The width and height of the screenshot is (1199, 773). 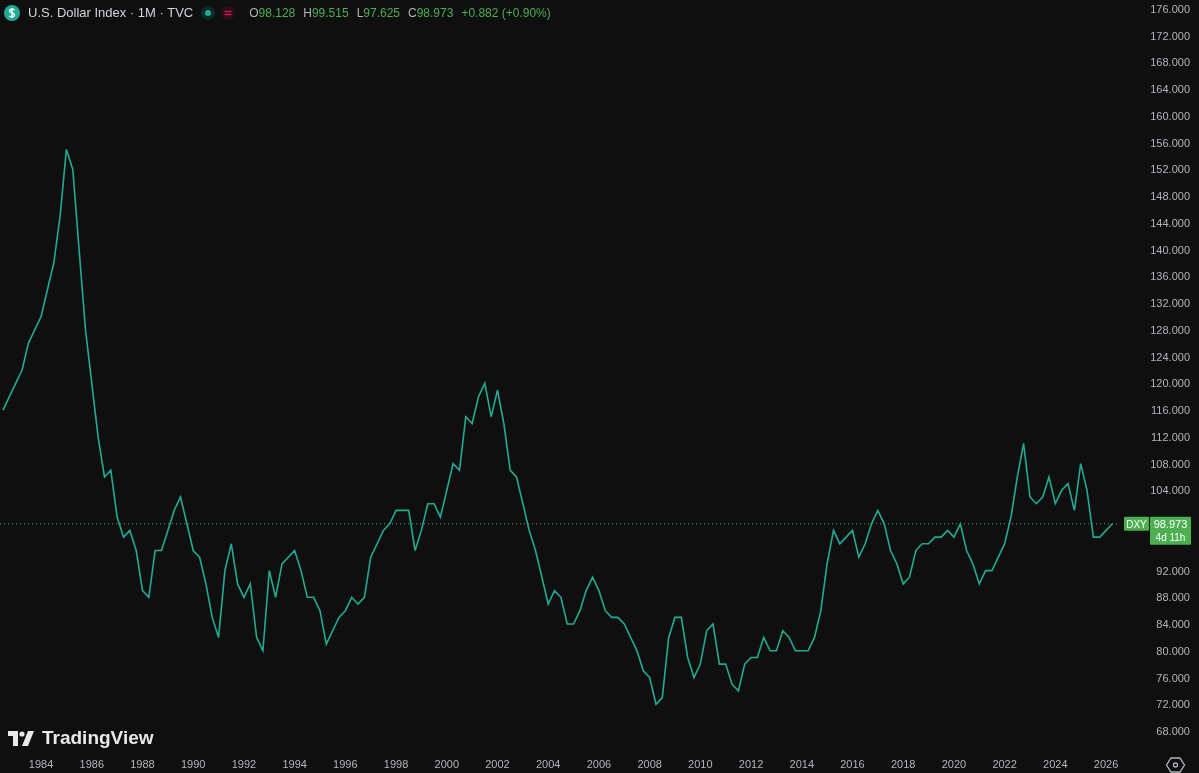 I want to click on axis-label: 2012, so click(x=751, y=764).